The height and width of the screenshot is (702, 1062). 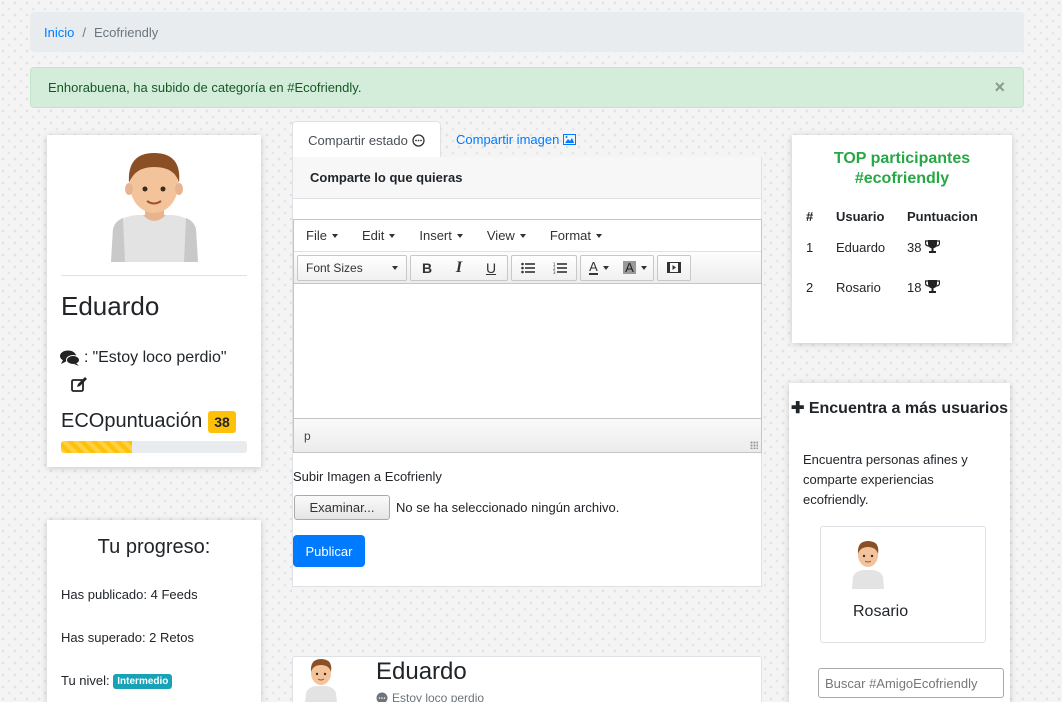 What do you see at coordinates (527, 435) in the screenshot?
I see `editor-statusbar: p` at bounding box center [527, 435].